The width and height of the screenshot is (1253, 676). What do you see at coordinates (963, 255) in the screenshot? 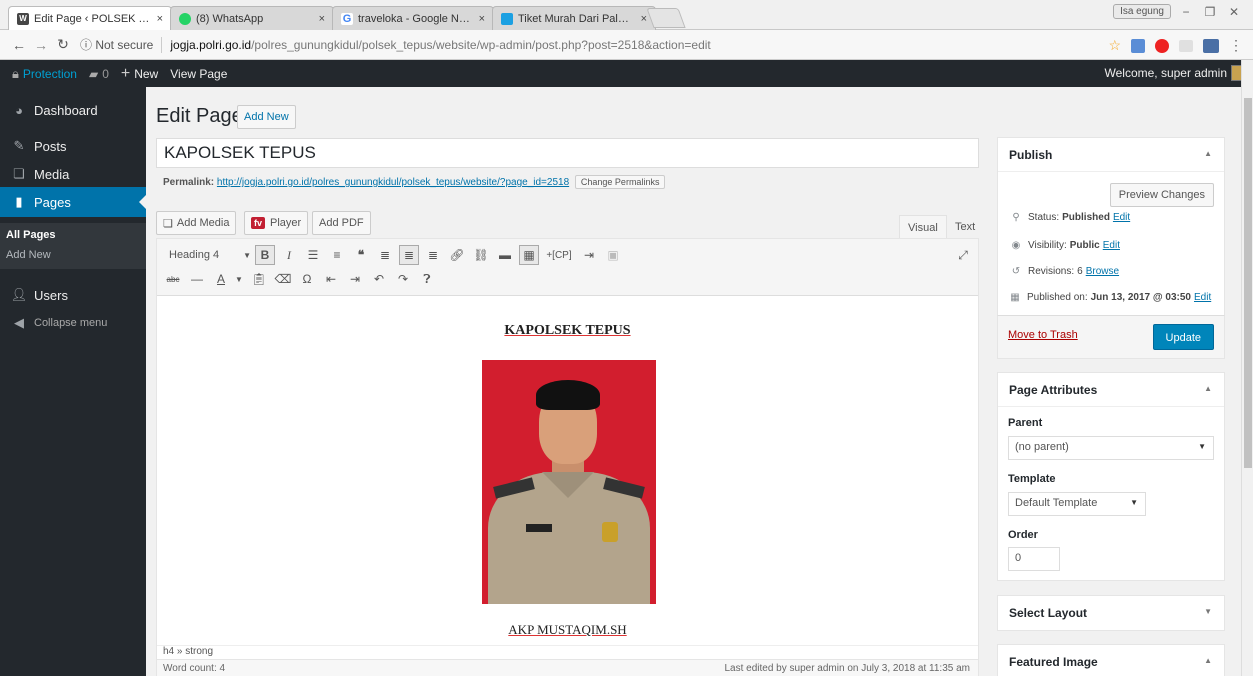
I see `fullscreen-icon: ⤢` at bounding box center [963, 255].